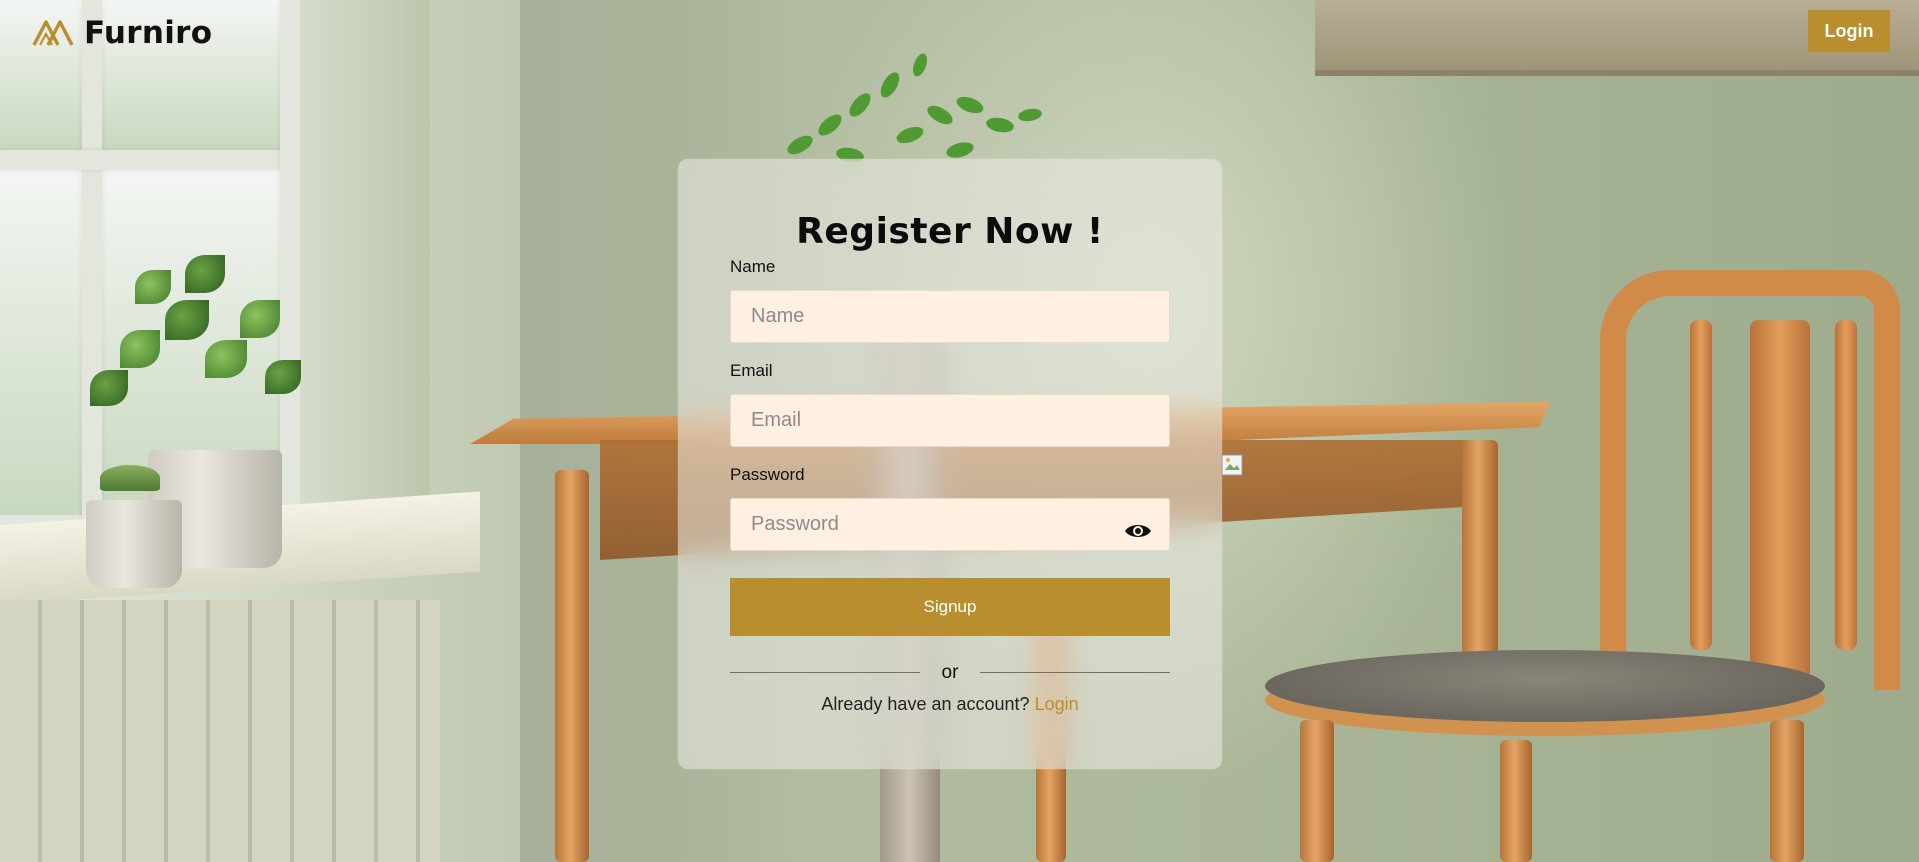  I want to click on logo: Furniro, so click(122, 33).